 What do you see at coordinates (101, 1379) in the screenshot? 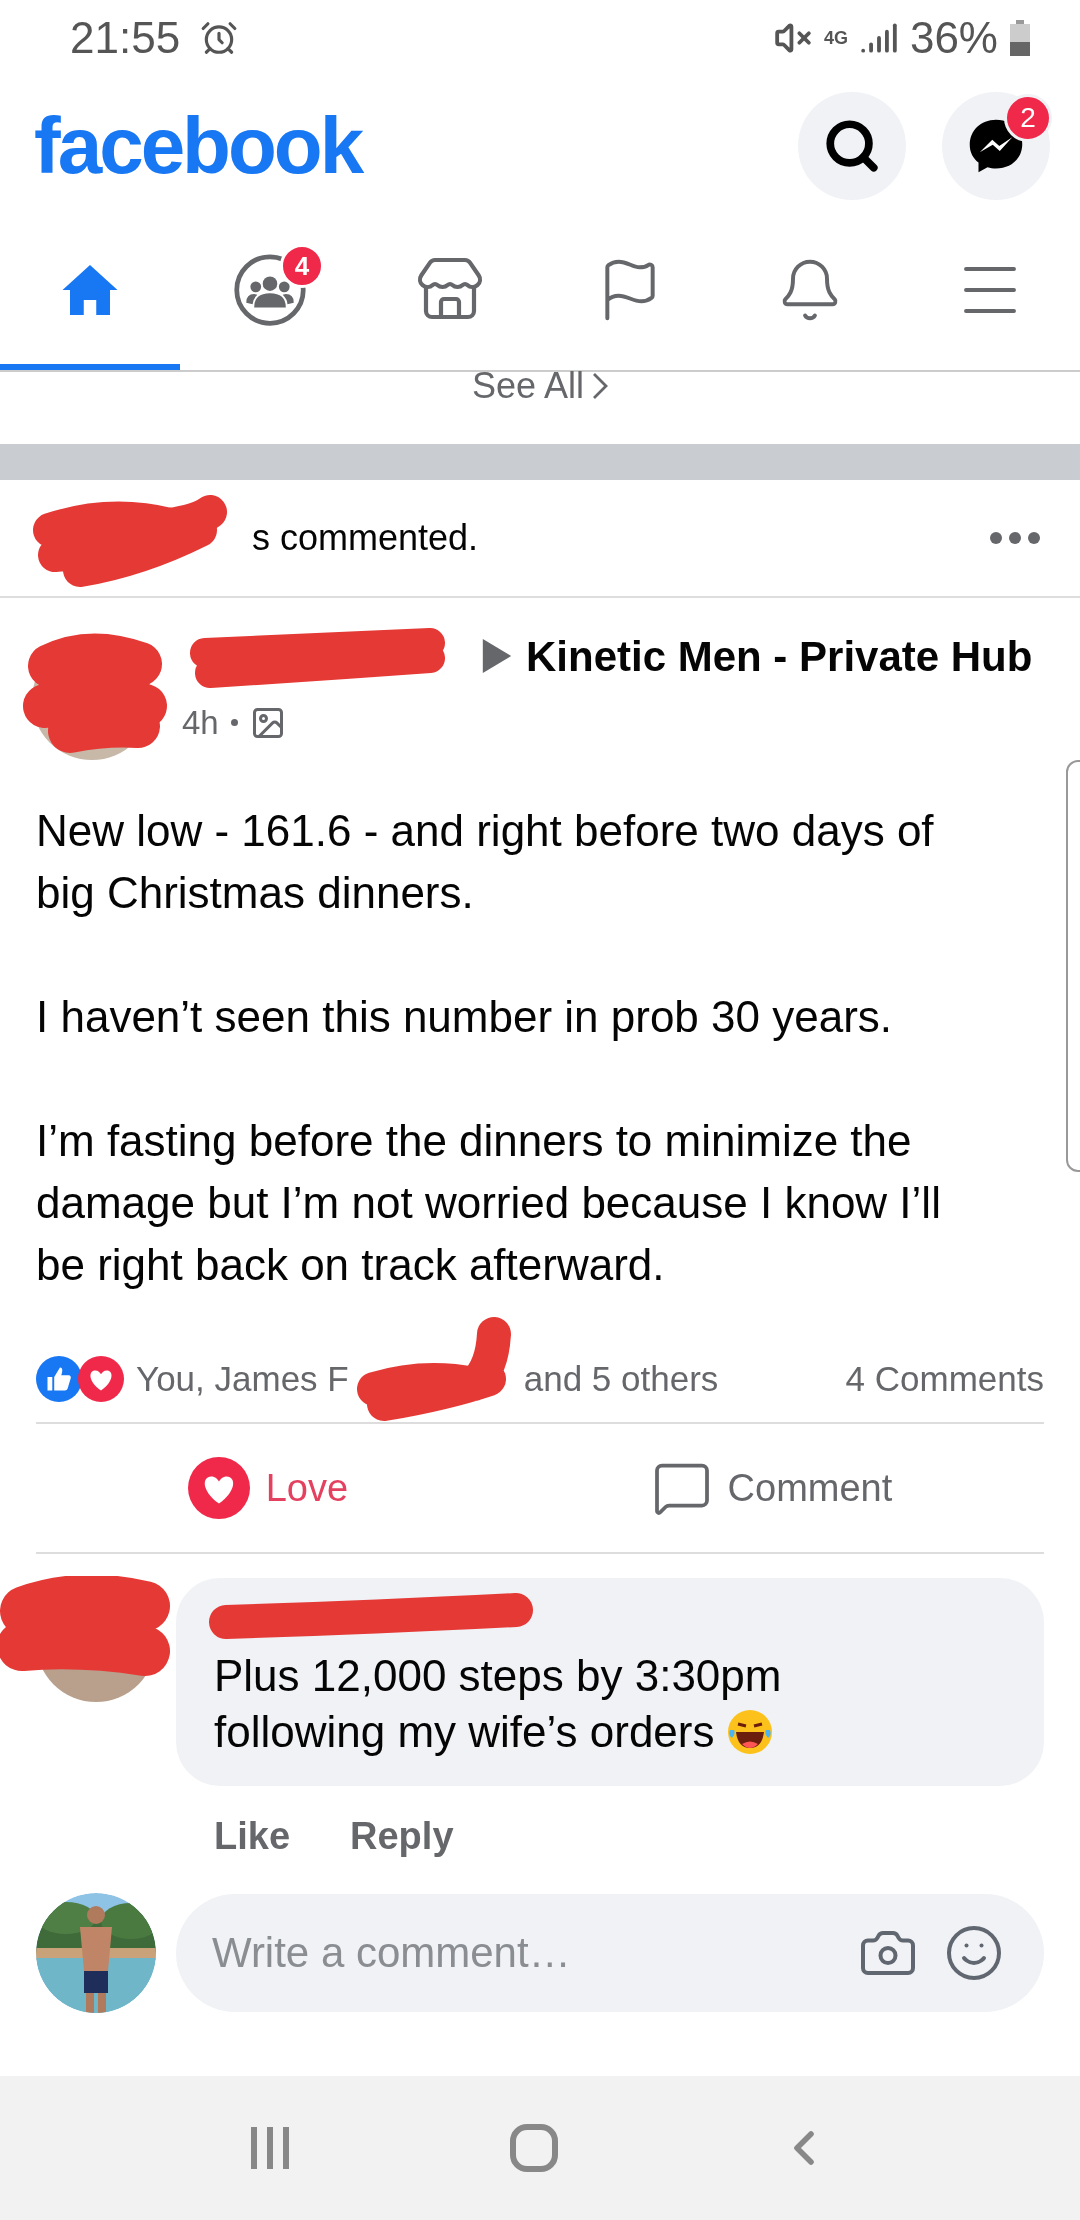
I see `love-reaction-icon` at bounding box center [101, 1379].